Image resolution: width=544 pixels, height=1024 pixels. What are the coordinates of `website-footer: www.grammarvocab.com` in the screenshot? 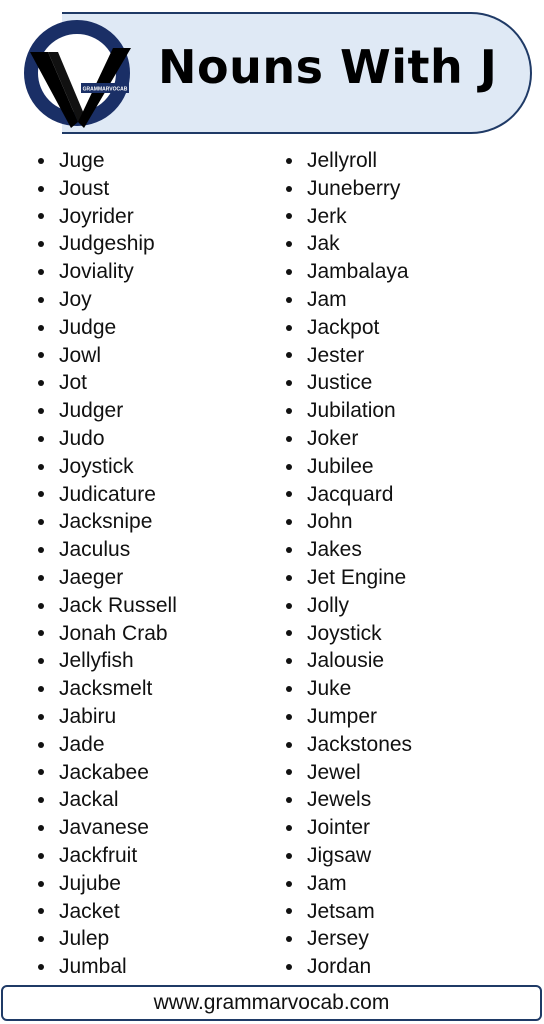 It's located at (271, 1003).